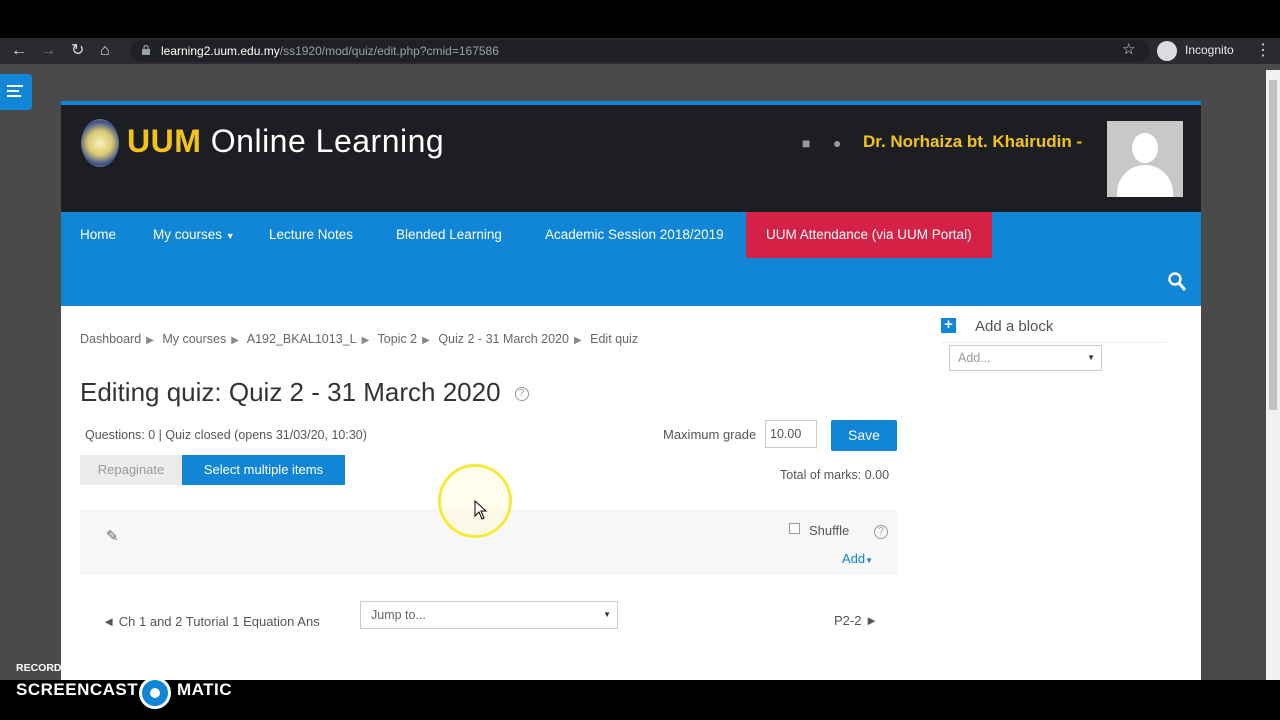 The image size is (1280, 720). Describe the element at coordinates (211, 621) in the screenshot. I see `prev-activity-link: ◄ Ch 1 and 2 Tutorial 1 Equation Ans` at that location.